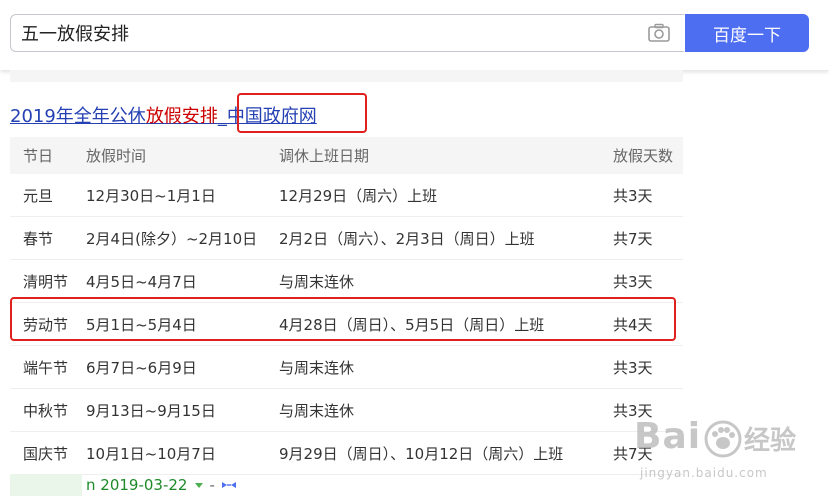 Image resolution: width=829 pixels, height=500 pixels. I want to click on title-part: 2019年全年公休, so click(78, 116).